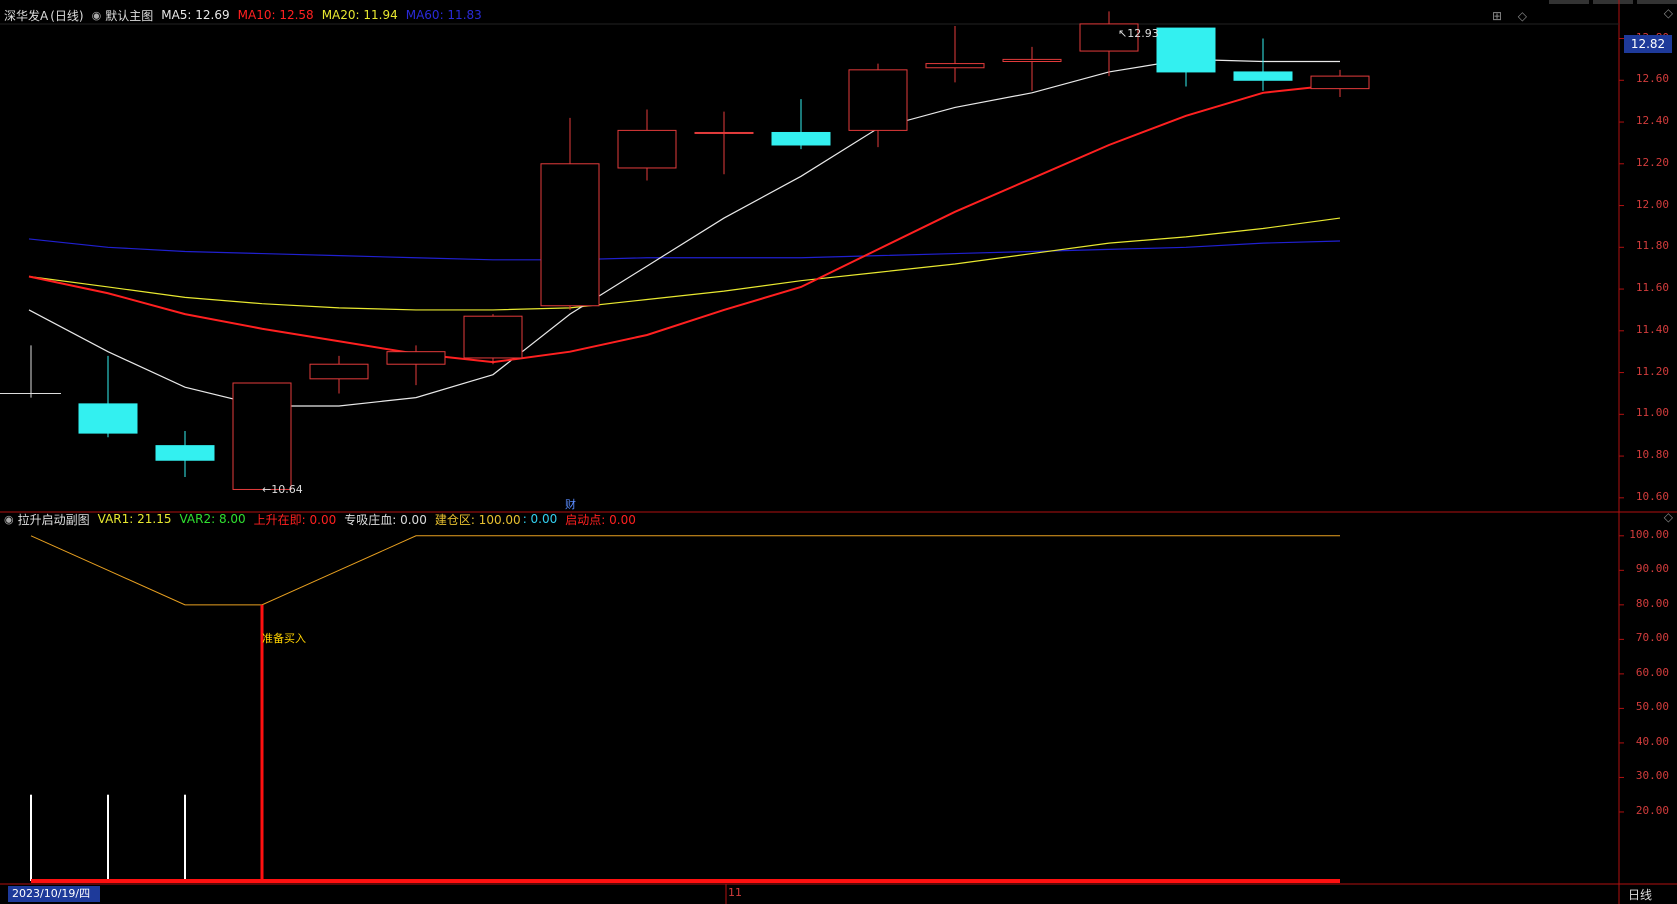 This screenshot has height=904, width=1677. Describe the element at coordinates (1652, 121) in the screenshot. I see `price-tick-label: 12.40` at that location.